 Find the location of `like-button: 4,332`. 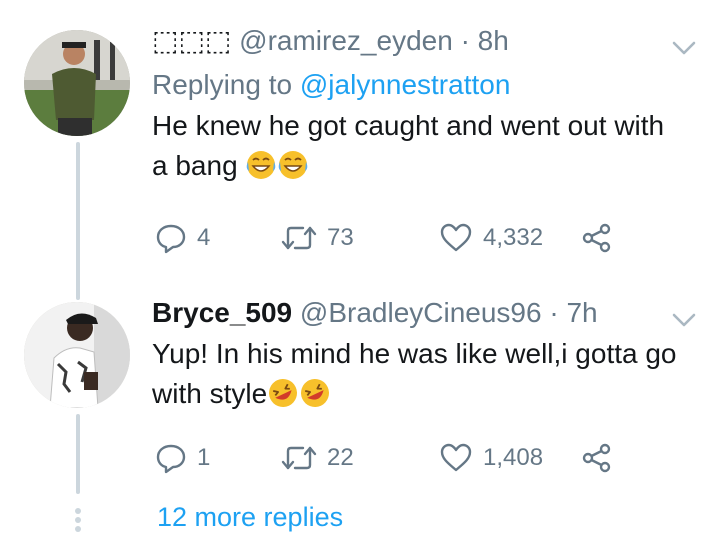

like-button: 4,332 is located at coordinates (510, 238).